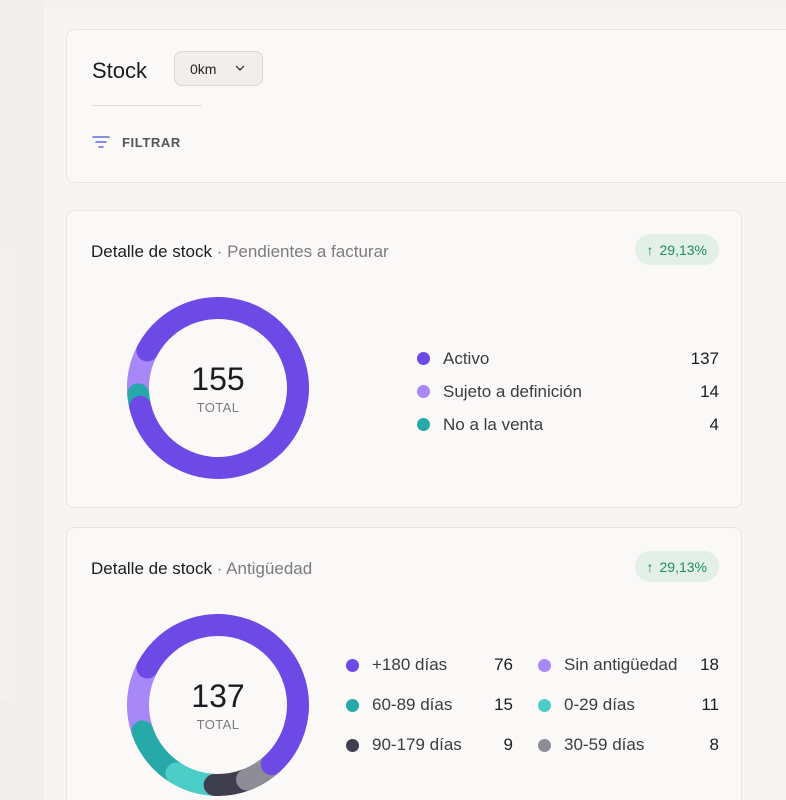 Image resolution: width=786 pixels, height=800 pixels. Describe the element at coordinates (599, 704) in the screenshot. I see `legend-label: 0-29 días` at that location.